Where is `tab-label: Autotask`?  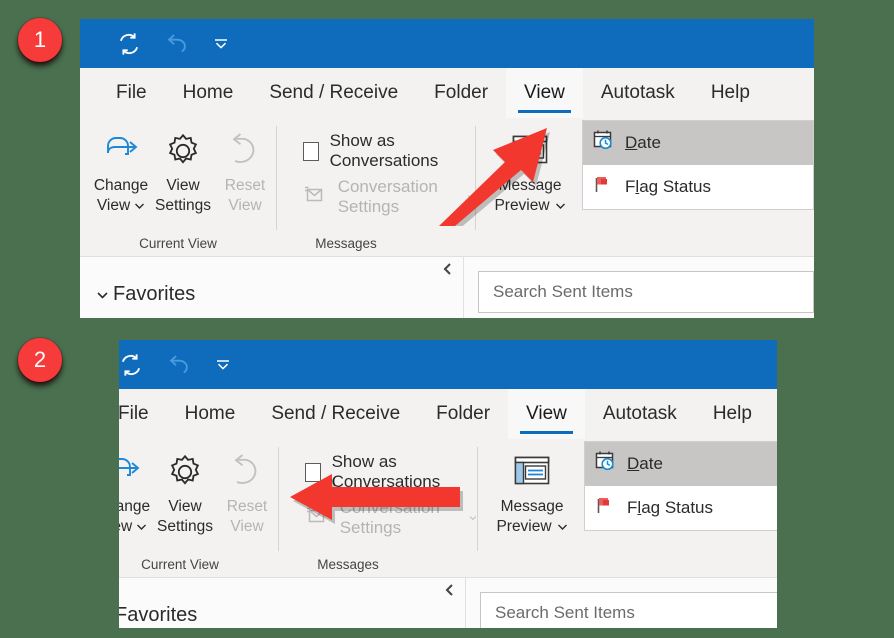
tab-label: Autotask is located at coordinates (639, 413).